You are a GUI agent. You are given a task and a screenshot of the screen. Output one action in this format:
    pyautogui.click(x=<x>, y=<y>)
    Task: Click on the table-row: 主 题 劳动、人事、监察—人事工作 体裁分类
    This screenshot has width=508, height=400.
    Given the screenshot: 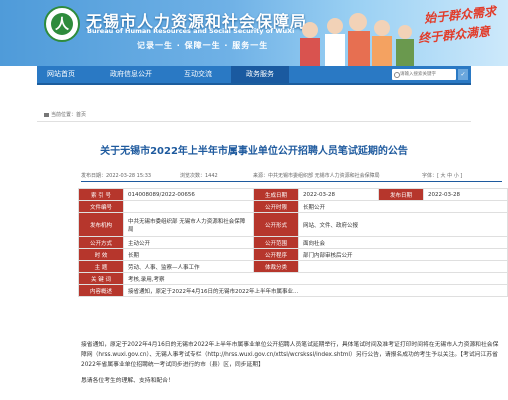 What is the action you would take?
    pyautogui.click(x=293, y=266)
    